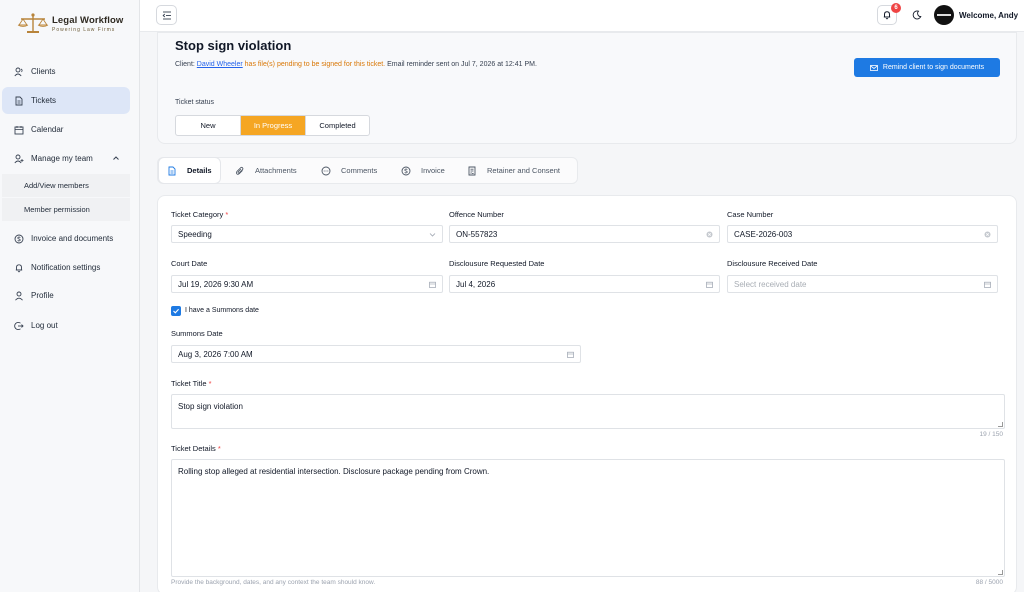  What do you see at coordinates (588, 411) in the screenshot?
I see `ticket-title-textarea: Stop sign violation` at bounding box center [588, 411].